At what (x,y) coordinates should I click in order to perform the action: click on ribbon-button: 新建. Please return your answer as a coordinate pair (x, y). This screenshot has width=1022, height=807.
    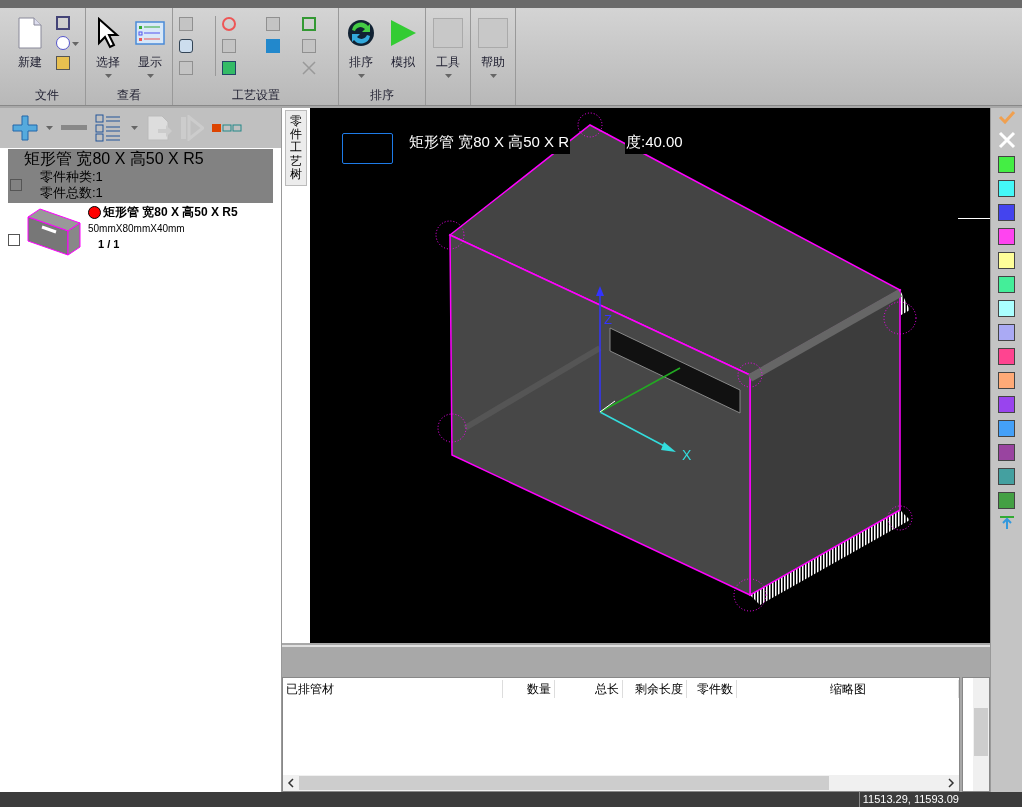
    Looking at the image, I should click on (30, 47).